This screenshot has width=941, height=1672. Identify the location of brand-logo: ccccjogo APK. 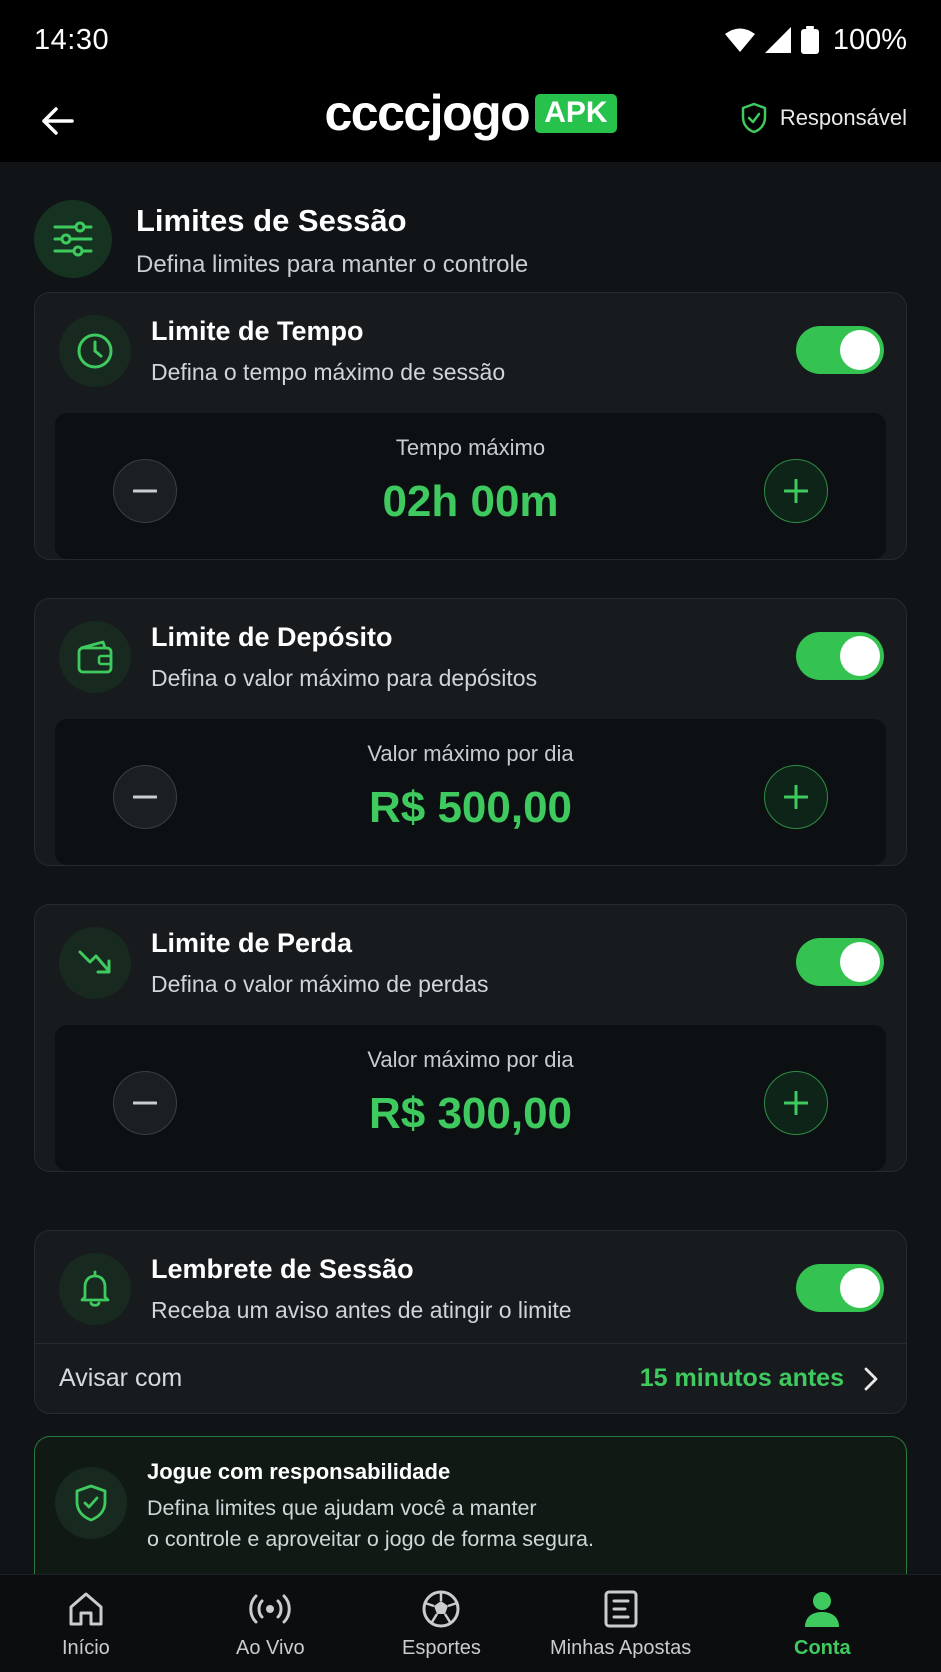
(471, 113).